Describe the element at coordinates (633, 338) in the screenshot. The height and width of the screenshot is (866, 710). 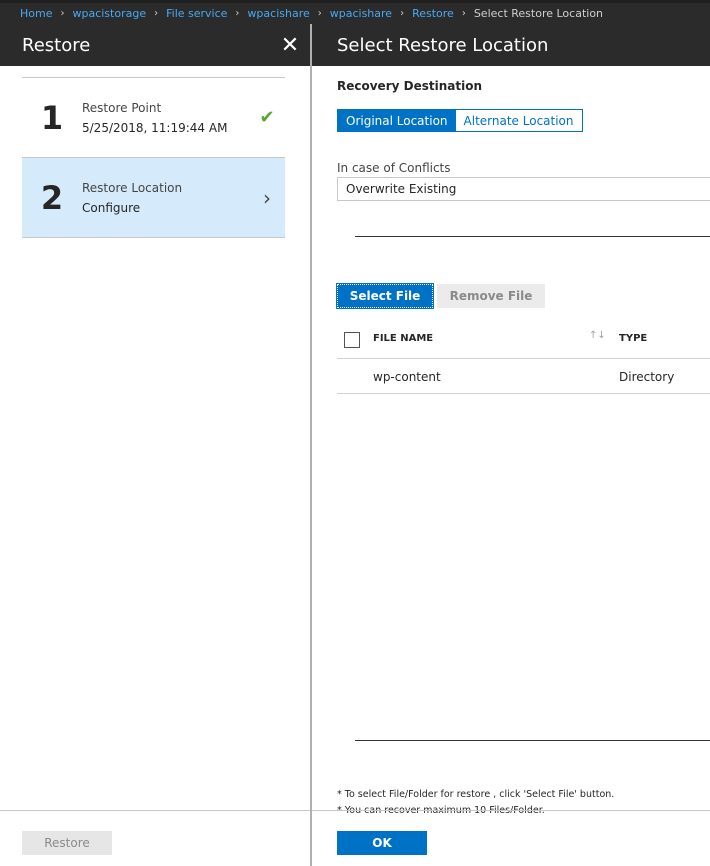
I see `column-type: TYPE` at that location.